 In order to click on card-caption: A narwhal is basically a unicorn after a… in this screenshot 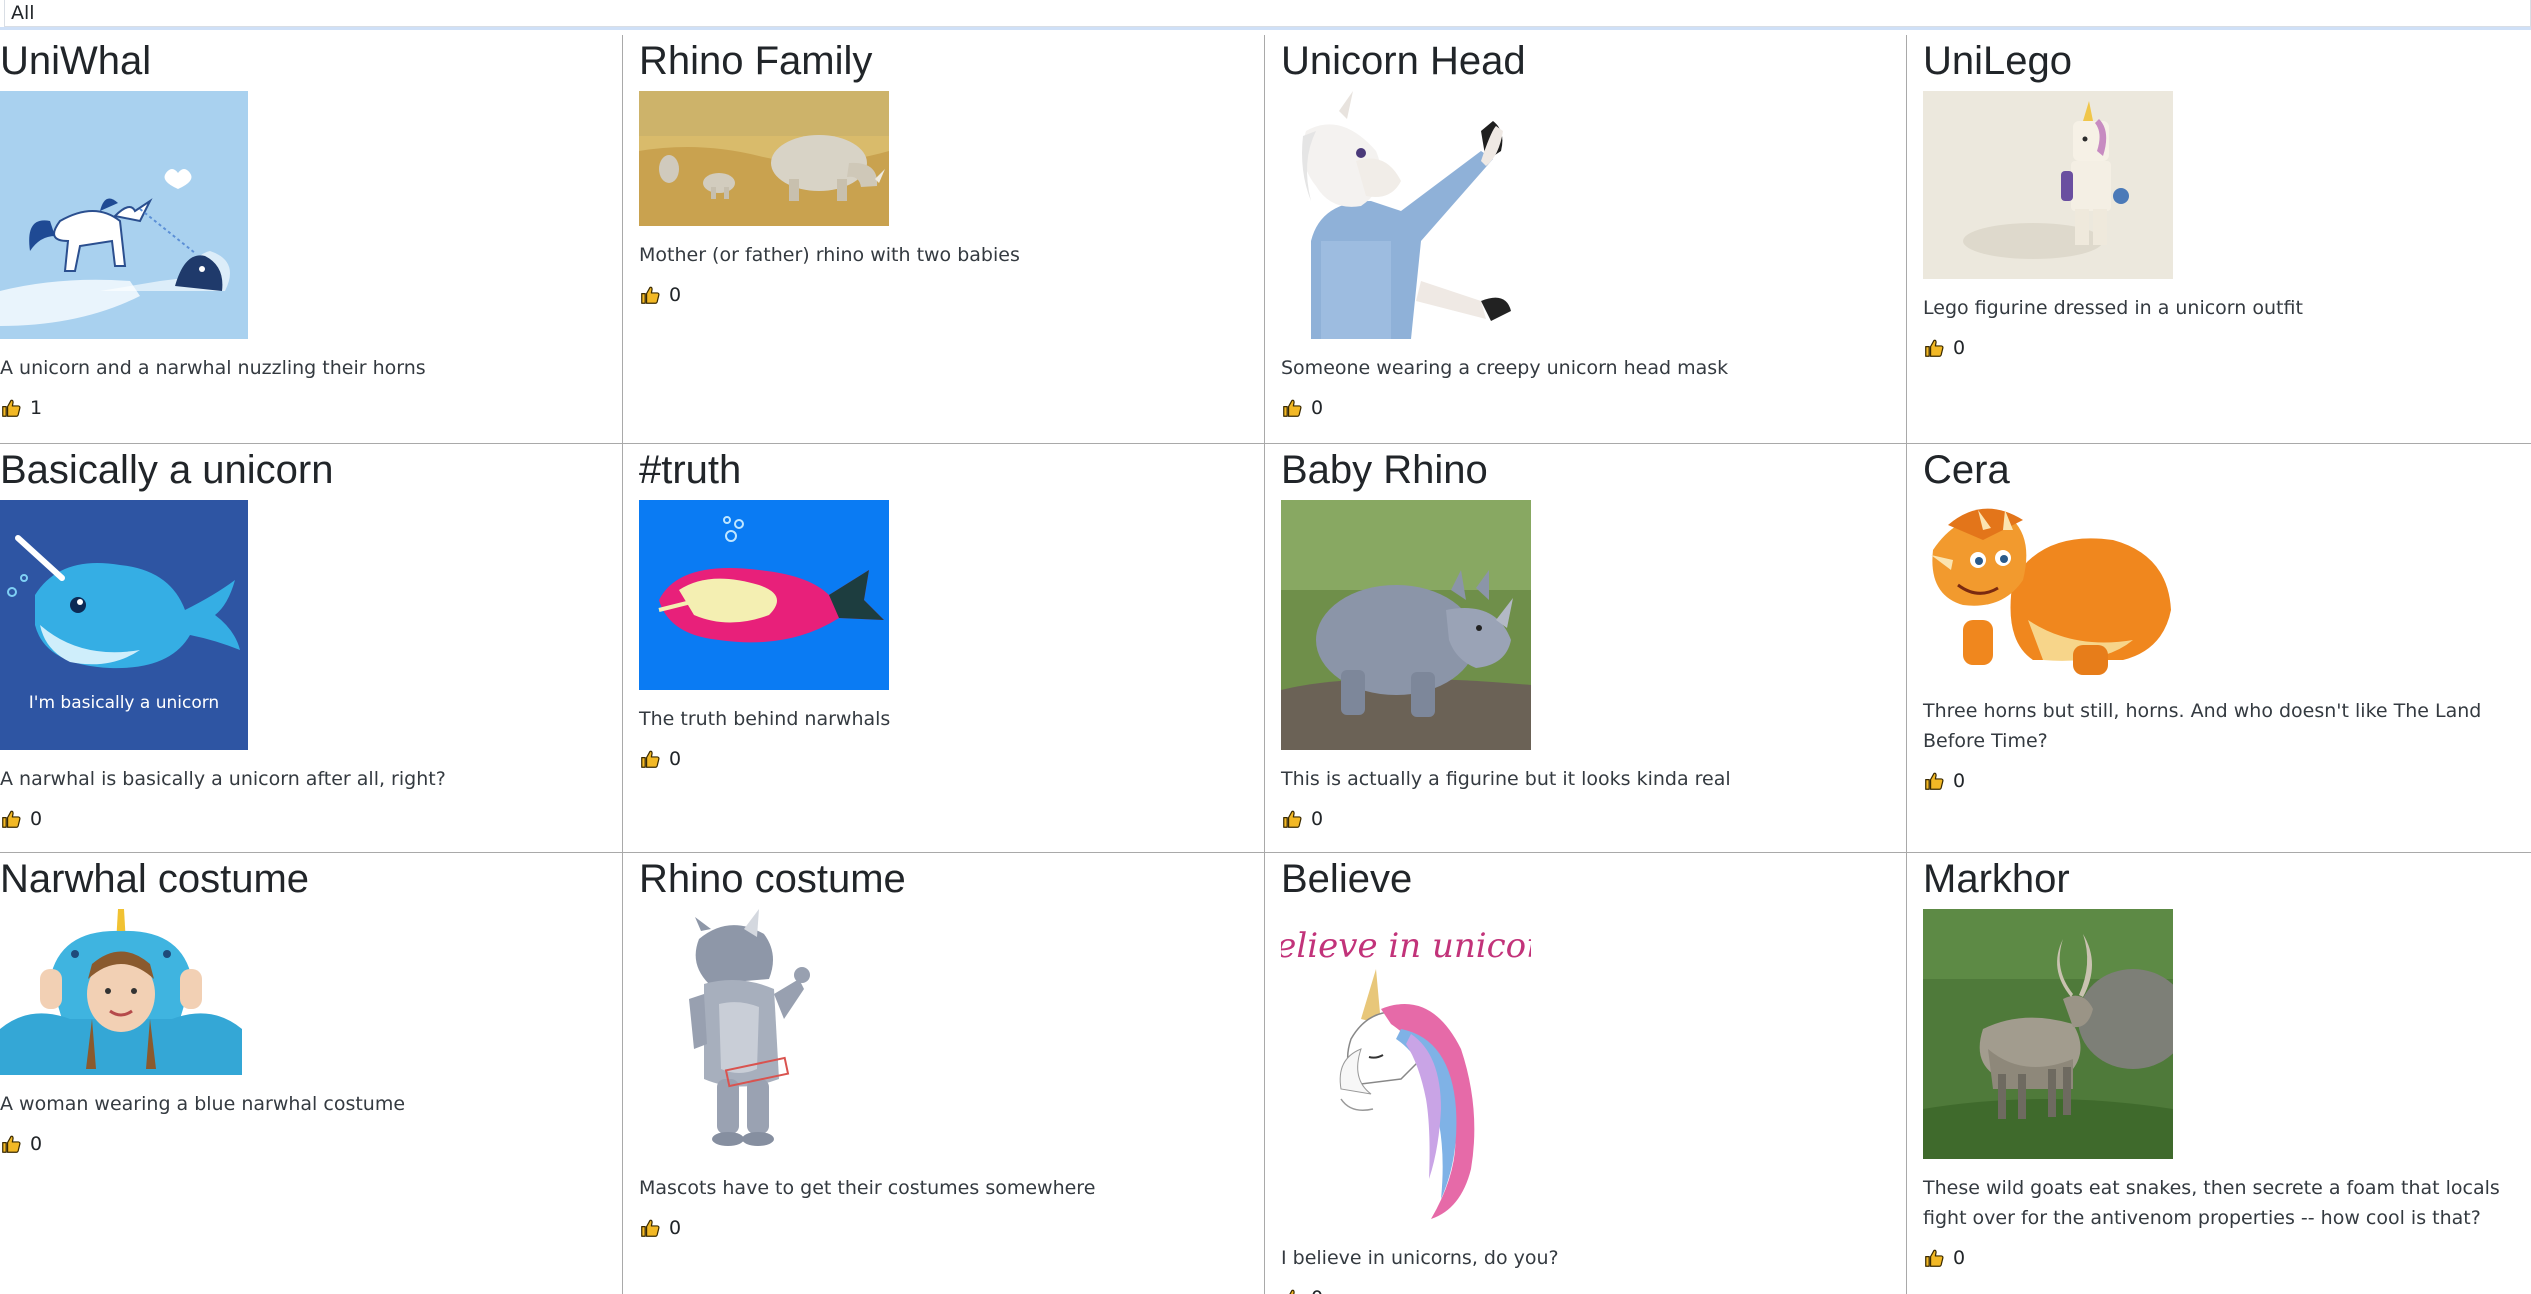, I will do `click(223, 779)`.